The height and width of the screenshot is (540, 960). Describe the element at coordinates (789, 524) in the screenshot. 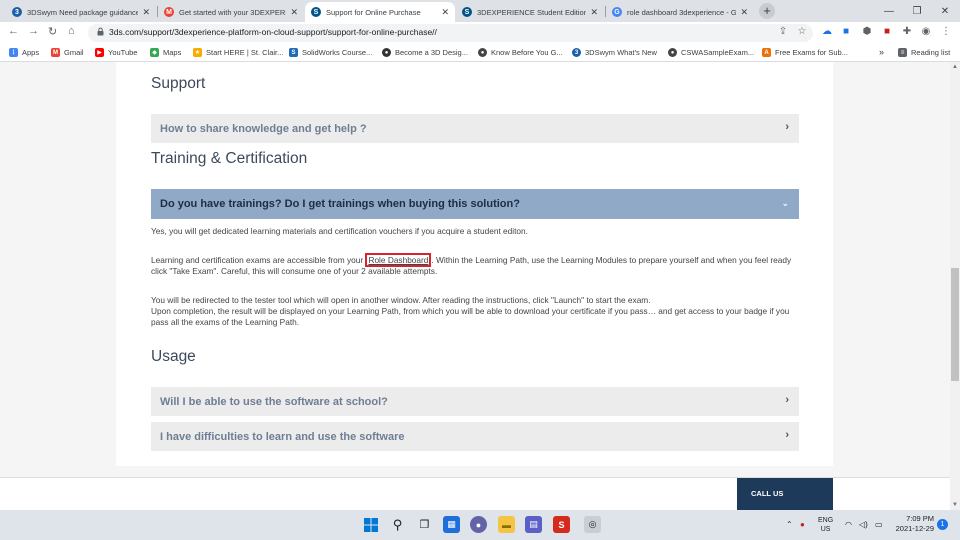

I see `tray-overflow-chevron-icon: ⌃` at that location.